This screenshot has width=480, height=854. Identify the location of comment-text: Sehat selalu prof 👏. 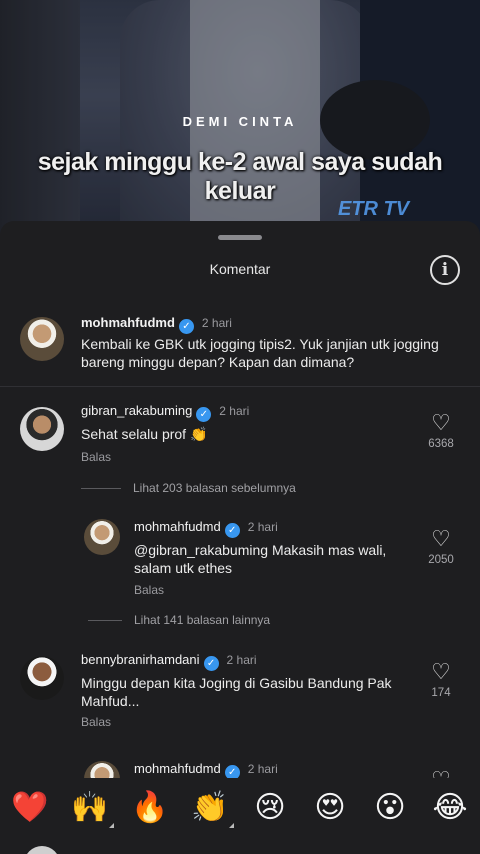
(144, 434).